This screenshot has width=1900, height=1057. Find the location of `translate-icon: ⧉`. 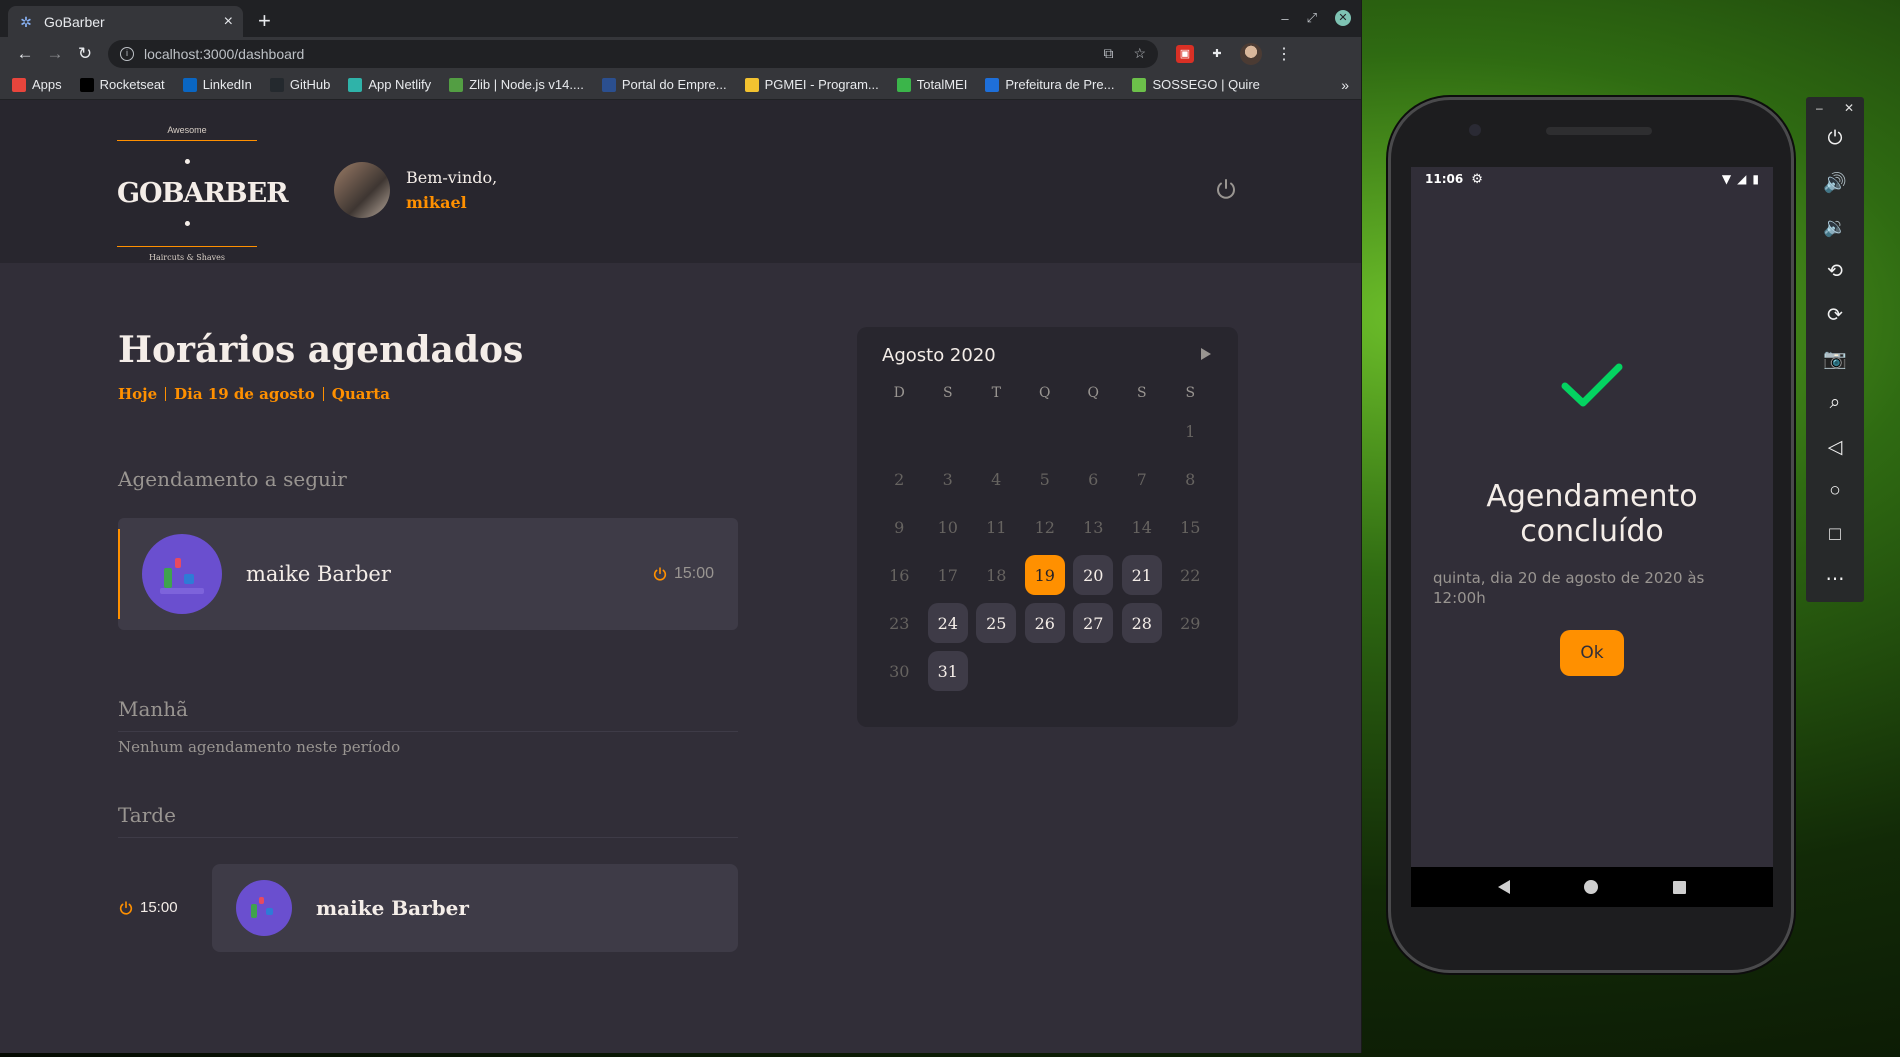

translate-icon: ⧉ is located at coordinates (1108, 53).